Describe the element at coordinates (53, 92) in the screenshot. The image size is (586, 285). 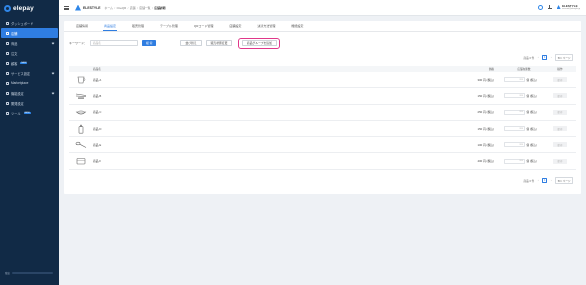
I see `chevron-down-icon` at that location.